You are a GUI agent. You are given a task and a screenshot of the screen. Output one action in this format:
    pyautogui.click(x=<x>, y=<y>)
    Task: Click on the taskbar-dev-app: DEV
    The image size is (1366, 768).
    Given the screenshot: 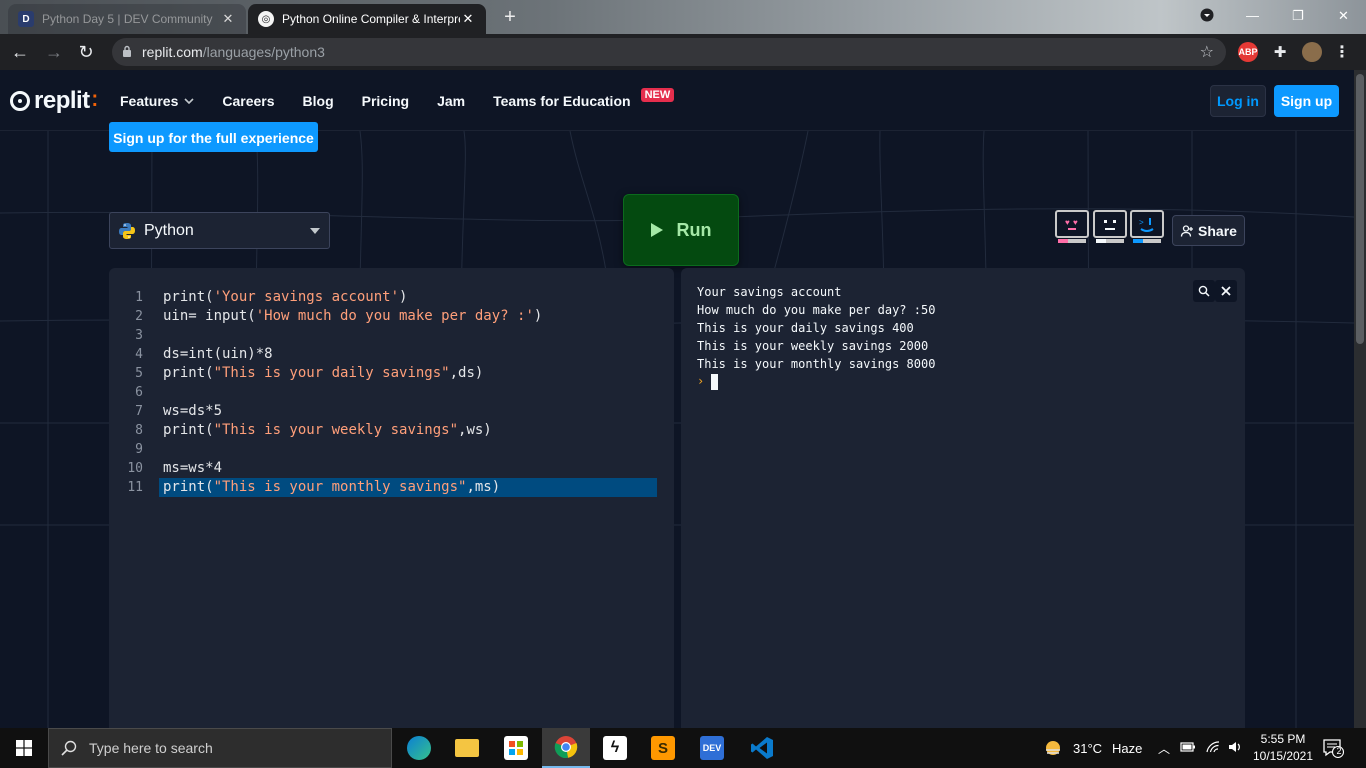 What is the action you would take?
    pyautogui.click(x=712, y=748)
    